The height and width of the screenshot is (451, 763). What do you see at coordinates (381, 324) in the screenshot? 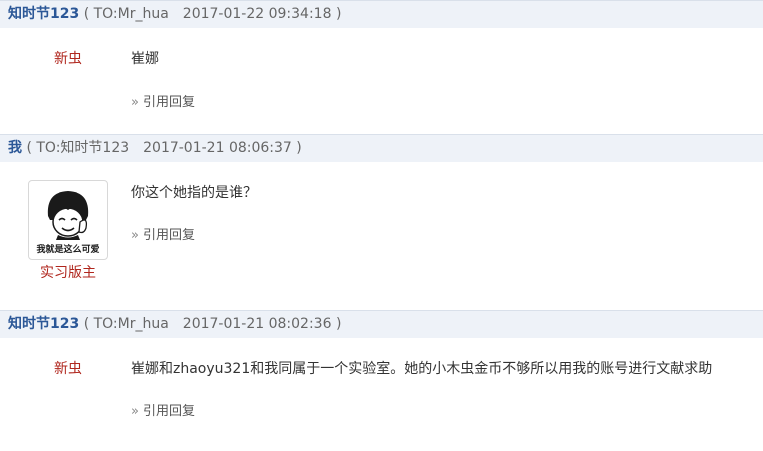
I see `post-header: 知时节123 ( TO:Mr_hua 2017-01-21 08:02:36 )` at bounding box center [381, 324].